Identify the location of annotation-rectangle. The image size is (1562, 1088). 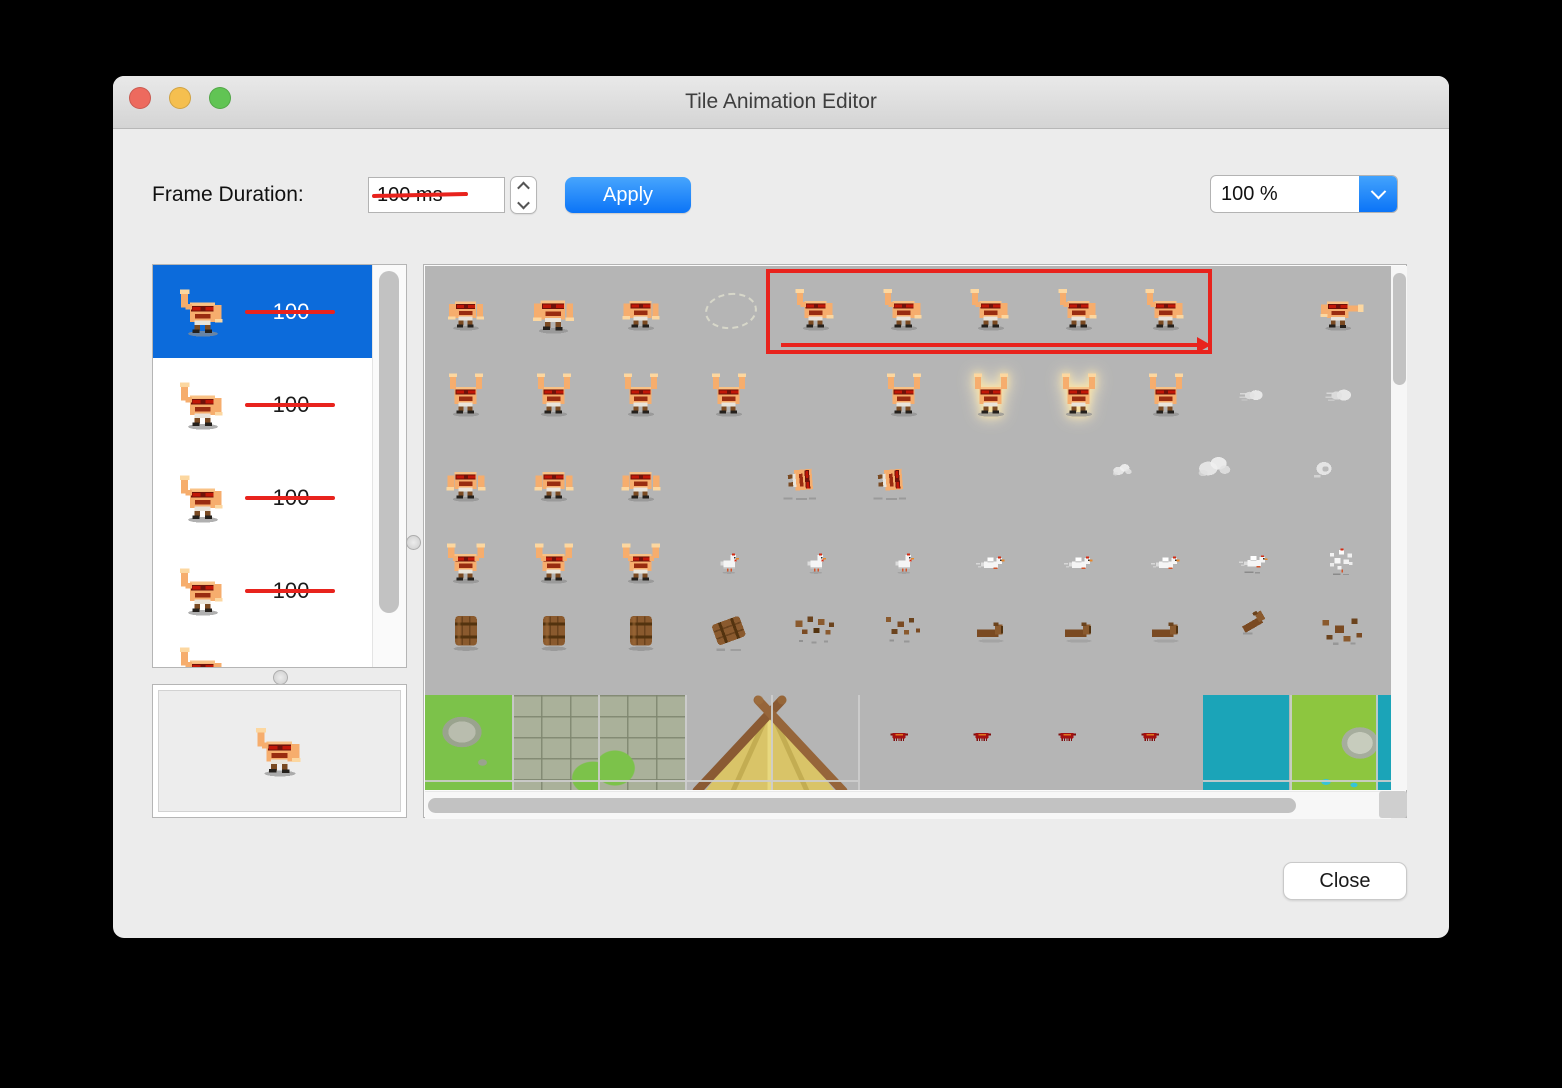
(989, 311).